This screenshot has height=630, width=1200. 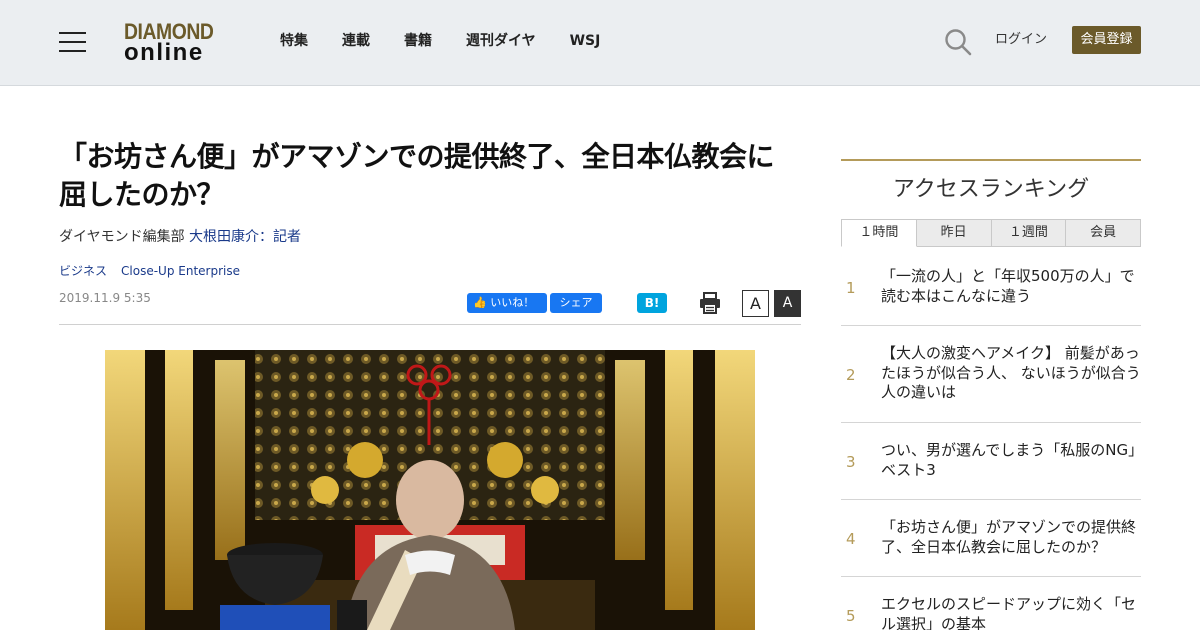 What do you see at coordinates (180, 271) in the screenshot?
I see `tag-close-up-enterprise: Close-Up Enterprise` at bounding box center [180, 271].